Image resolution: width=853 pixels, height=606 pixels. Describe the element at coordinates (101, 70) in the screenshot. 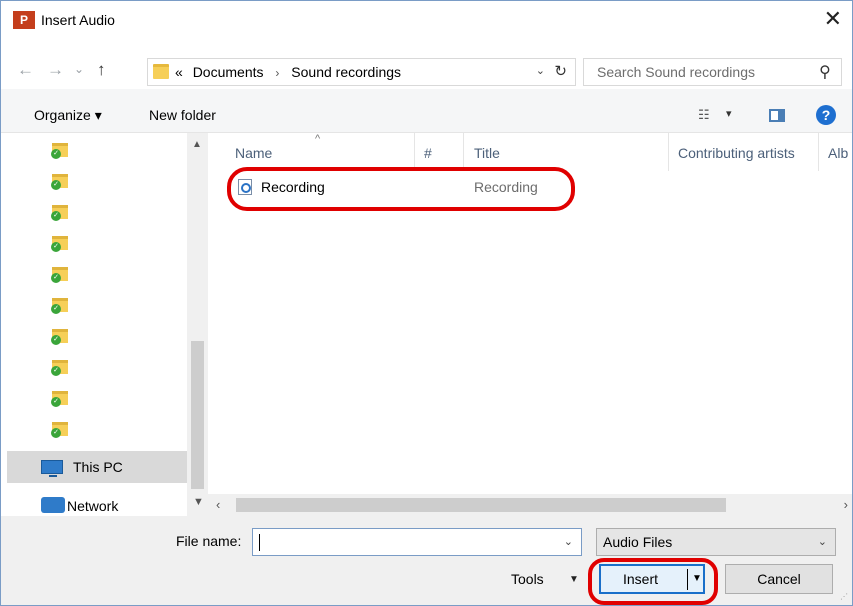

I see `up-arrow-icon: ↑` at that location.